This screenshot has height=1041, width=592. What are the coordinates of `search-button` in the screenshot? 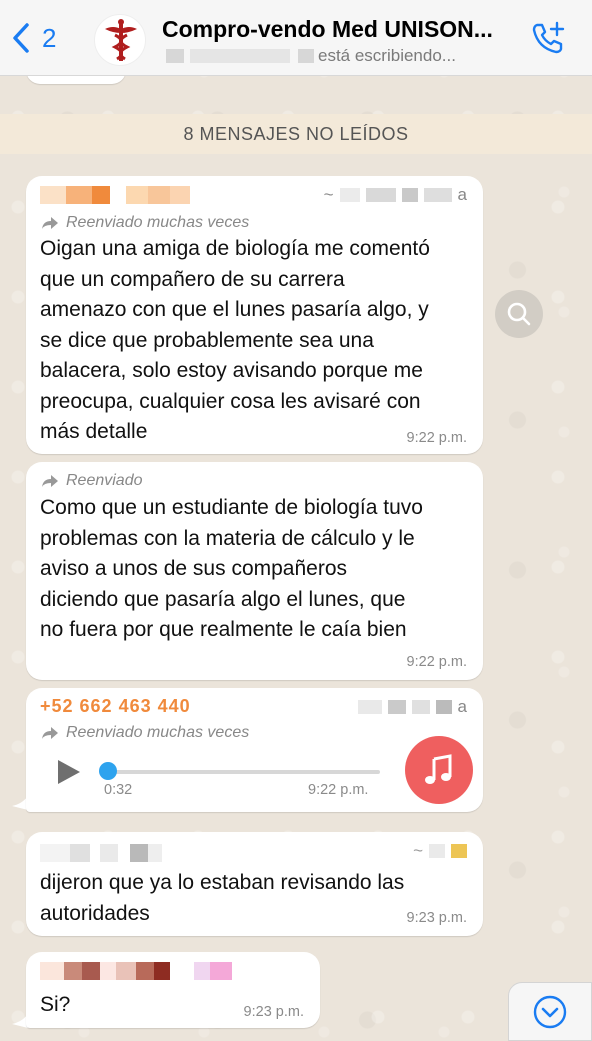 It's located at (519, 314).